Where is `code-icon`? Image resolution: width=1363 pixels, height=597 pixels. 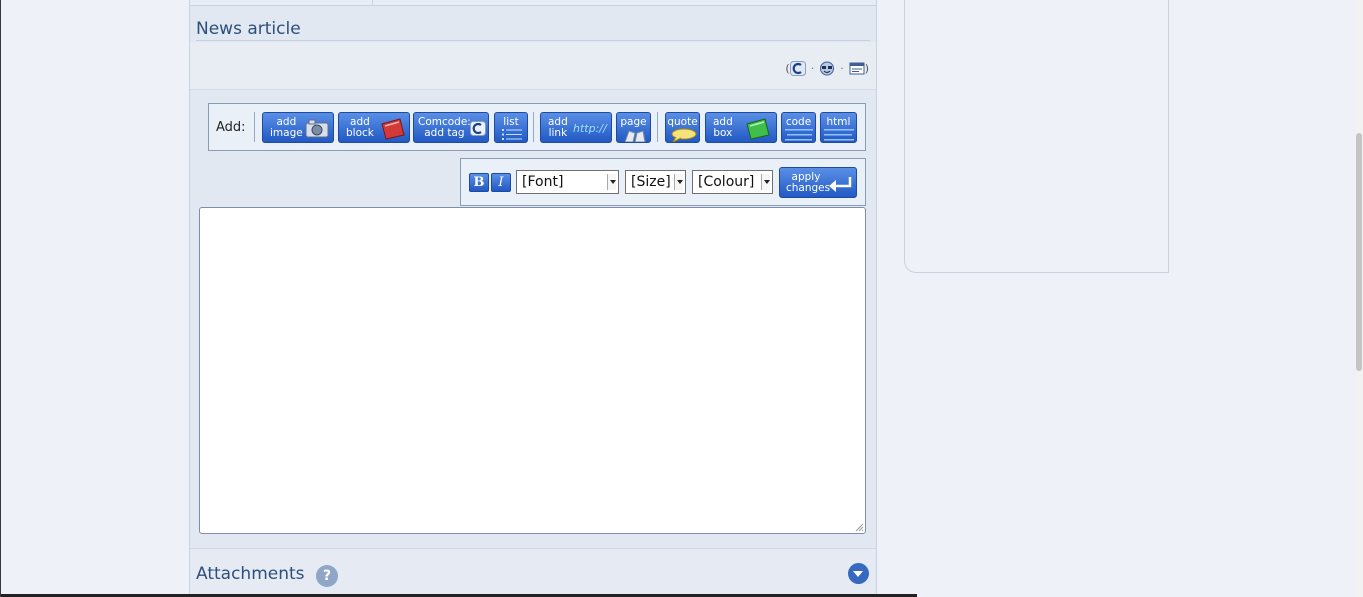 code-icon is located at coordinates (799, 135).